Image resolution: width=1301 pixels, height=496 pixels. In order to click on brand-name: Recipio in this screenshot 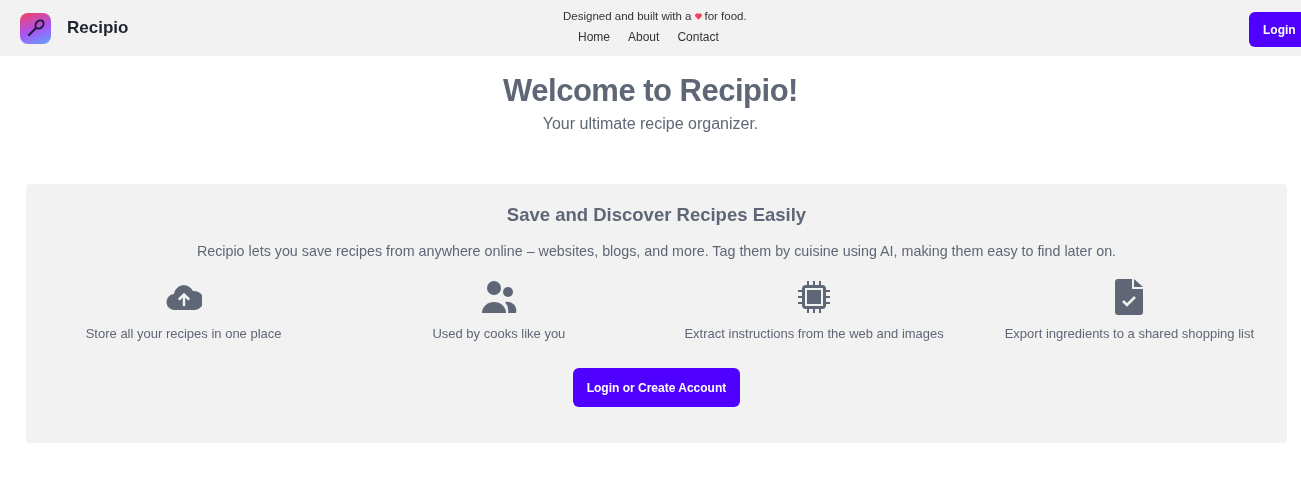, I will do `click(98, 28)`.